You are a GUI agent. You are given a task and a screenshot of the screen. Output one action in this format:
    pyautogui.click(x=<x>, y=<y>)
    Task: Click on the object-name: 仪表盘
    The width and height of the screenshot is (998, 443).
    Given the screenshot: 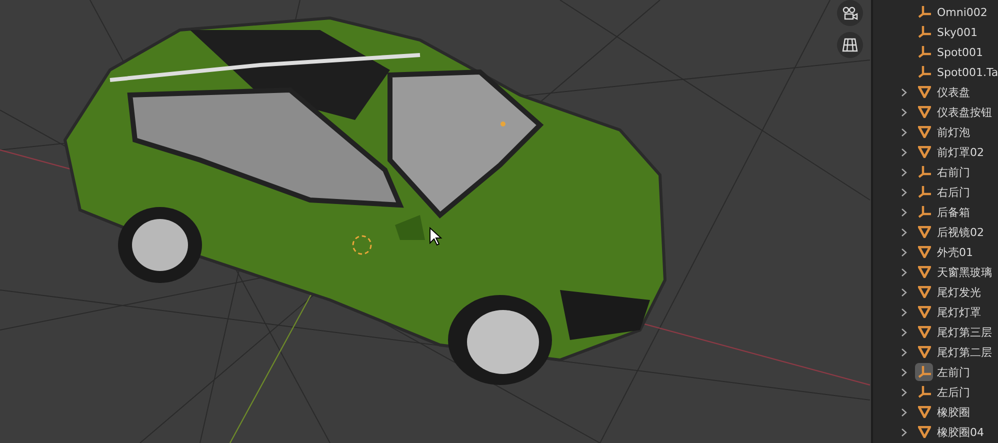 What is the action you would take?
    pyautogui.click(x=953, y=92)
    